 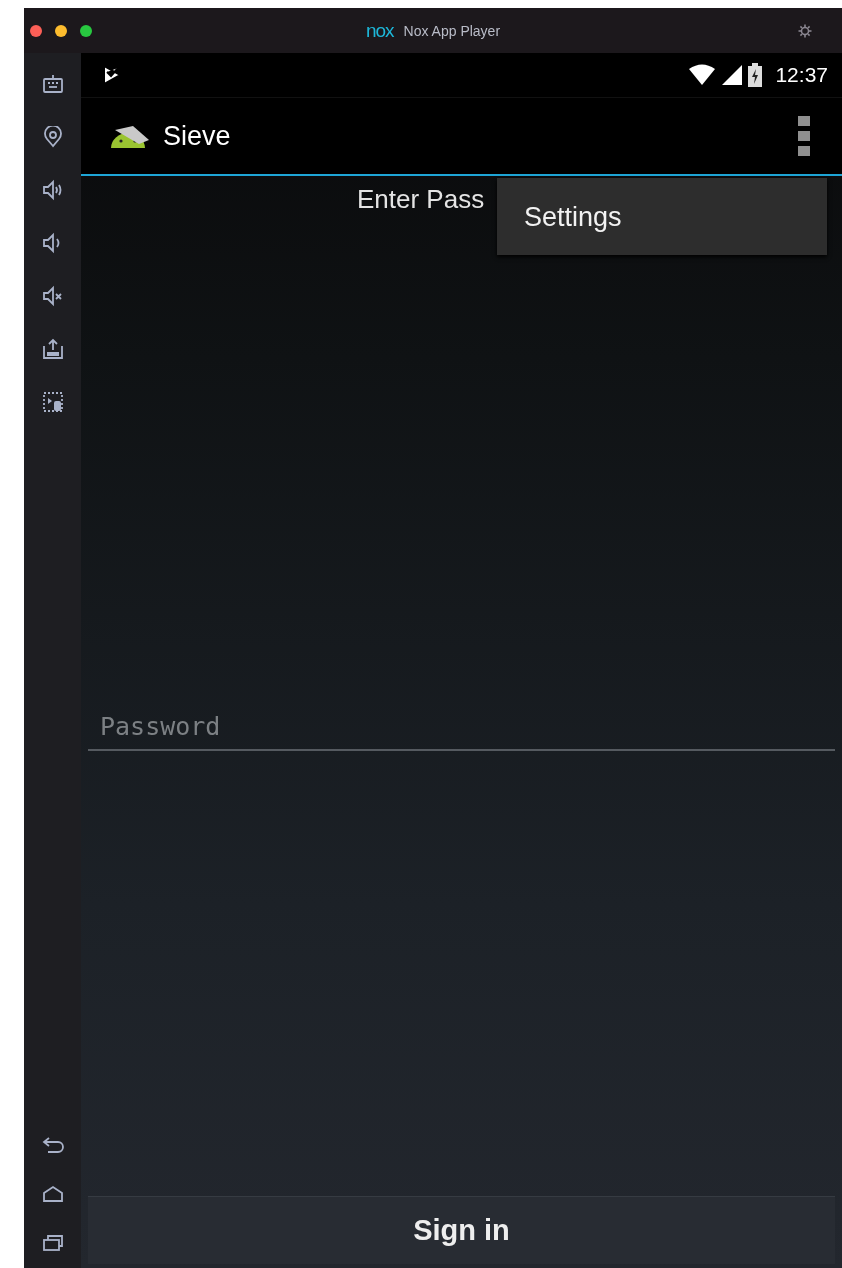 What do you see at coordinates (452, 30) in the screenshot?
I see `window-title: Nox App Player` at bounding box center [452, 30].